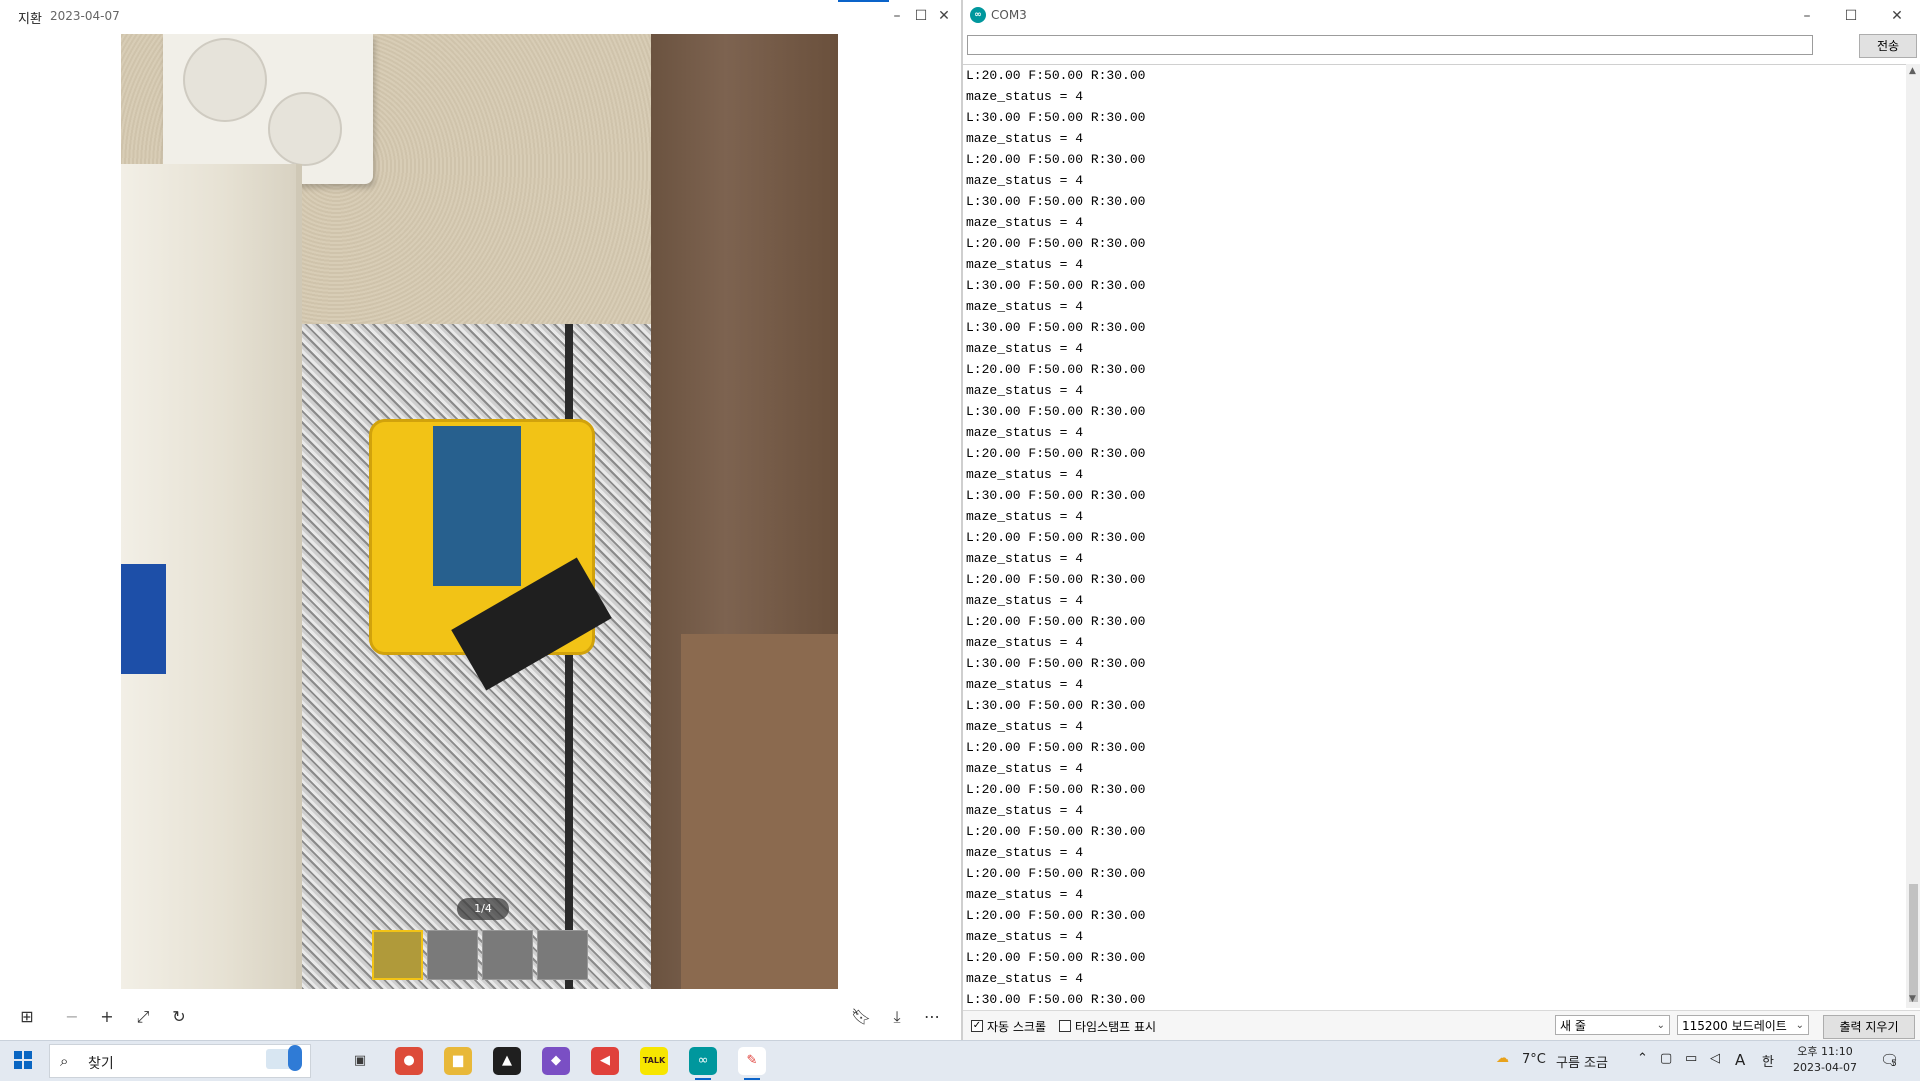  I want to click on viewer-titlebar: 지환 2023-04-07 – ☐ ✕, so click(480, 16).